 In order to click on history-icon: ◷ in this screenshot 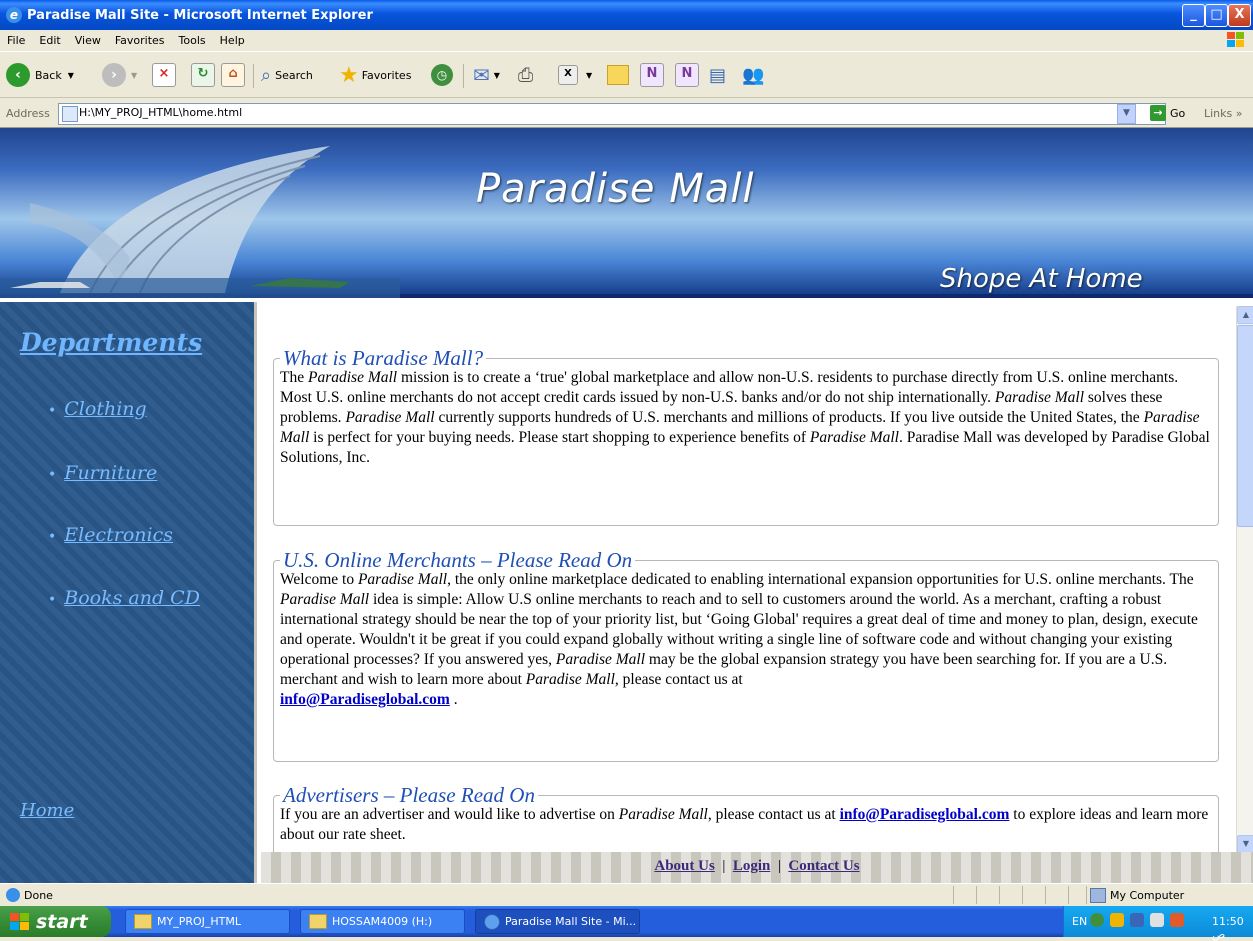, I will do `click(442, 75)`.